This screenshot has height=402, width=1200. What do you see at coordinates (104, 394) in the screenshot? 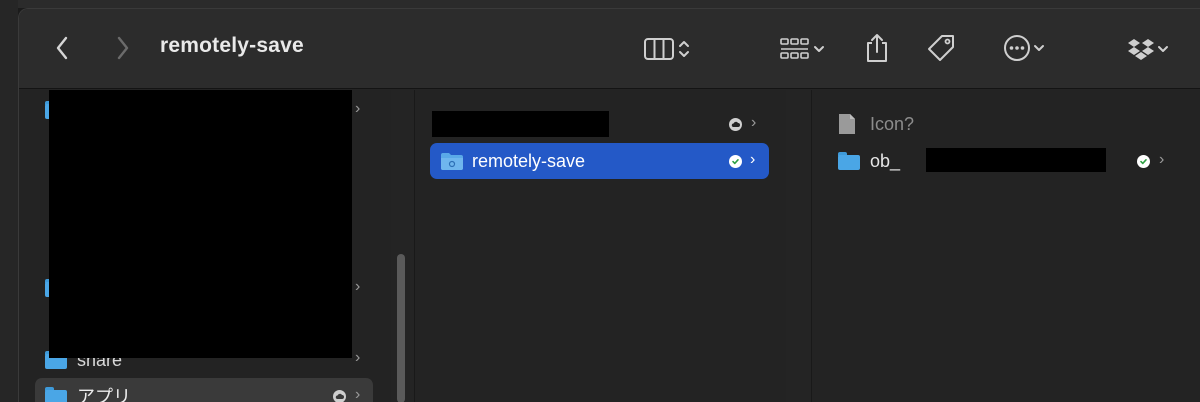
I see `item-label: アプリ` at bounding box center [104, 394].